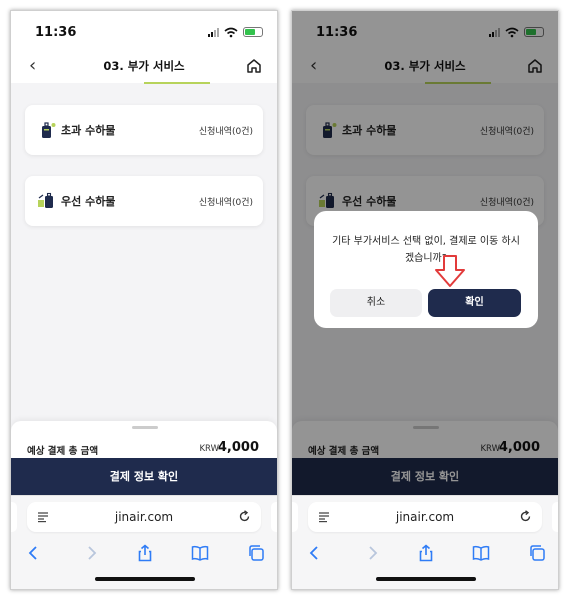  Describe the element at coordinates (450, 271) in the screenshot. I see `down-arrow-annotation-icon` at that location.